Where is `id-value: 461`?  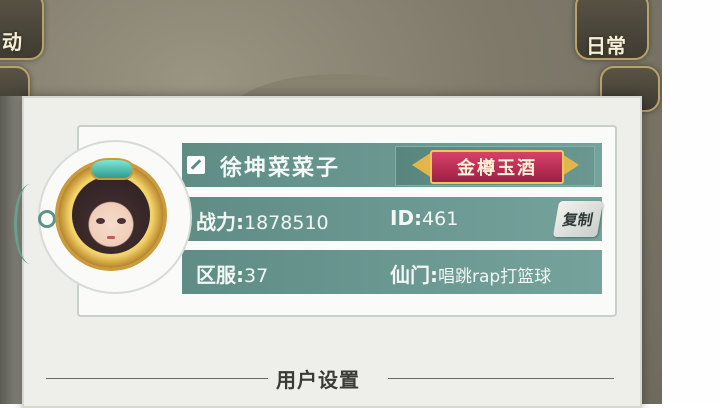
id-value: 461 is located at coordinates (440, 219).